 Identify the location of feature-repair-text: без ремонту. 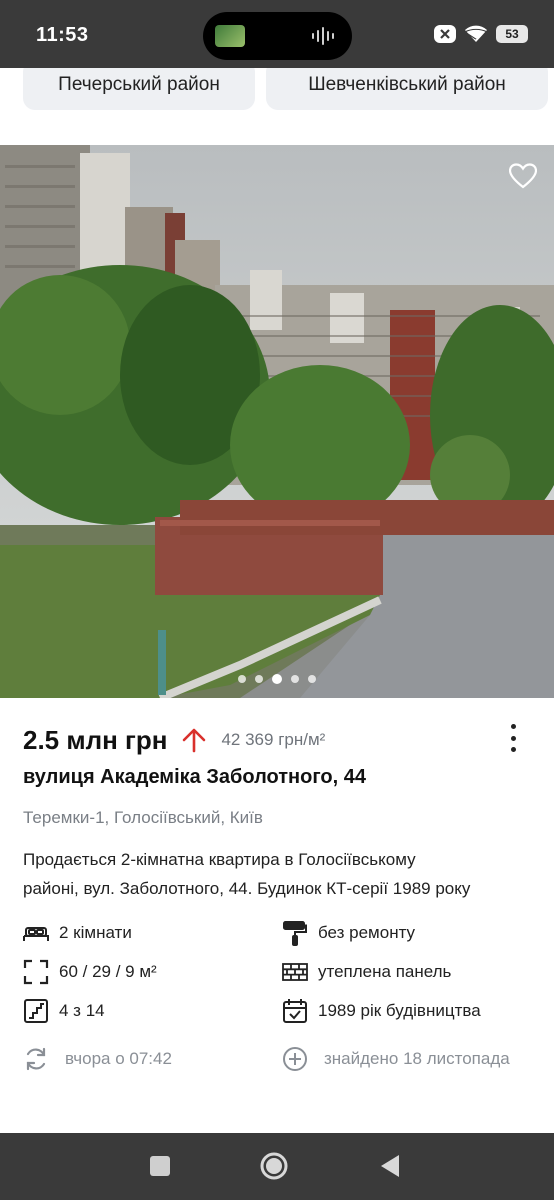
(367, 932).